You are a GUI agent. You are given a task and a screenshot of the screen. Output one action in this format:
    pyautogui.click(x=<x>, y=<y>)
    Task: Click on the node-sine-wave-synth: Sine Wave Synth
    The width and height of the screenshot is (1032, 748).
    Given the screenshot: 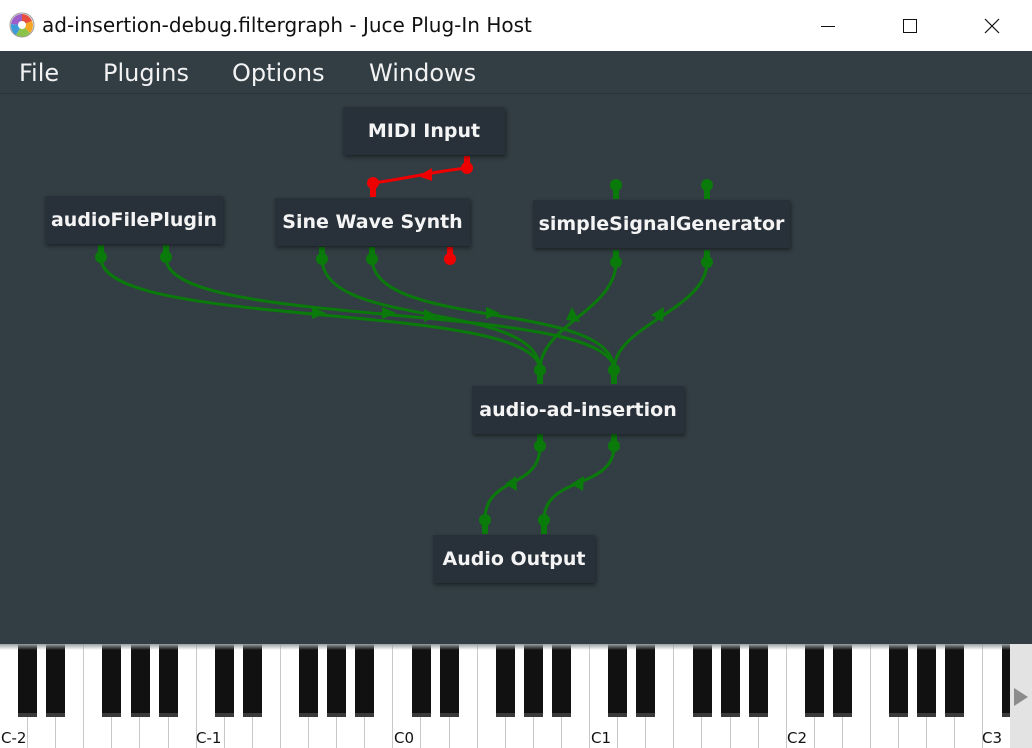 What is the action you would take?
    pyautogui.click(x=372, y=222)
    